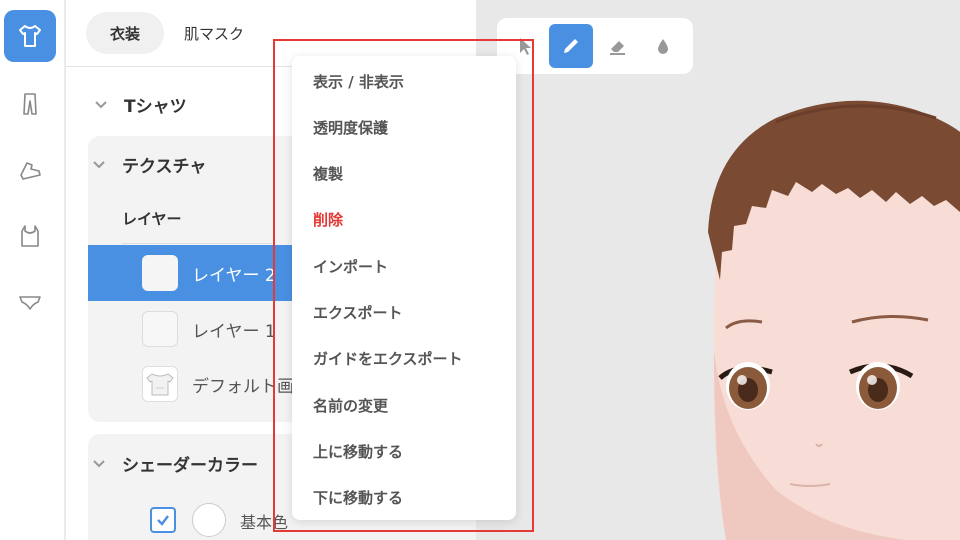 The width and height of the screenshot is (960, 540). I want to click on pencil-icon, so click(571, 46).